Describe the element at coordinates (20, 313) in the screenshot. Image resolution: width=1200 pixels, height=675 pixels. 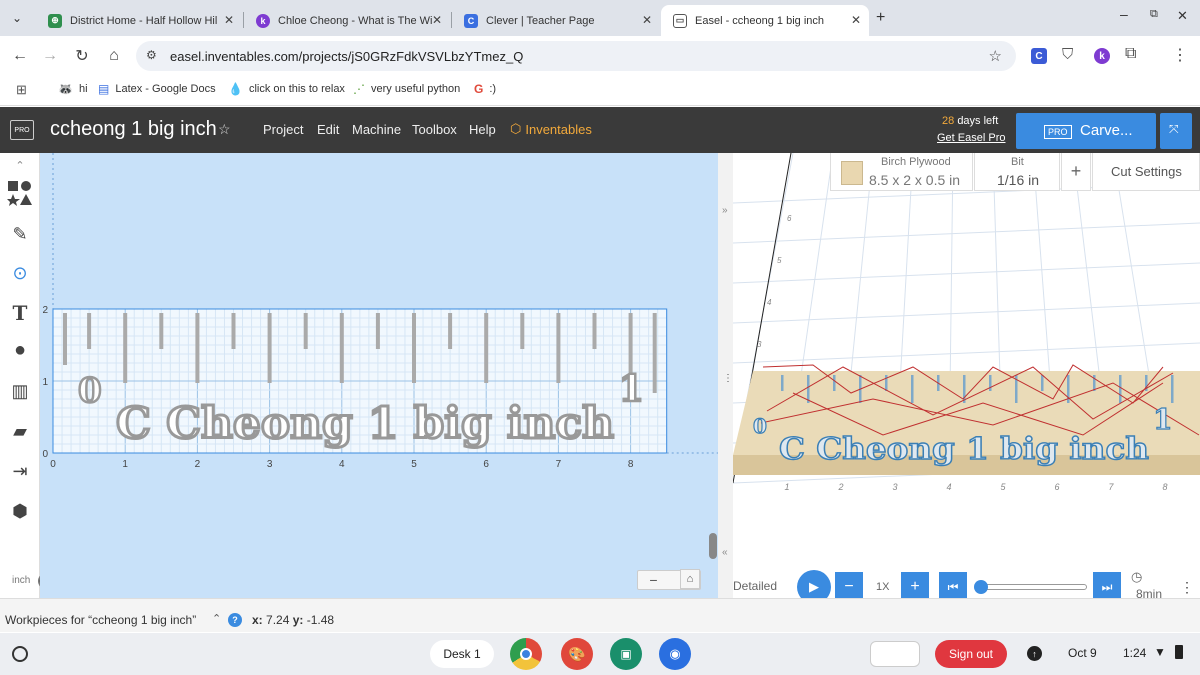
I see `text-tool-icon: T` at that location.